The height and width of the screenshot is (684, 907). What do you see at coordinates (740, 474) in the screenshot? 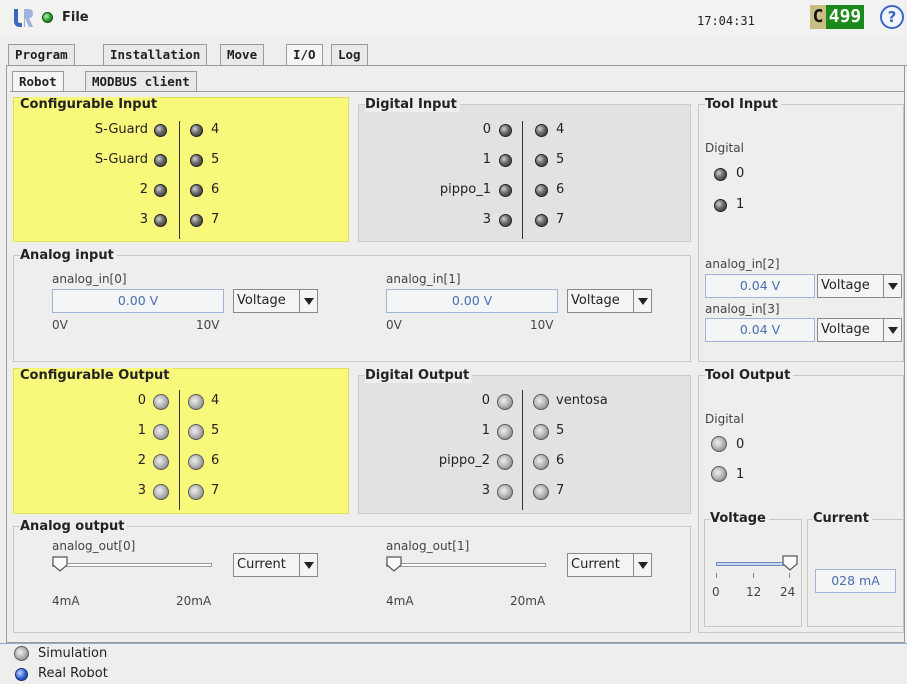
I see `tool-out-label: 1` at bounding box center [740, 474].